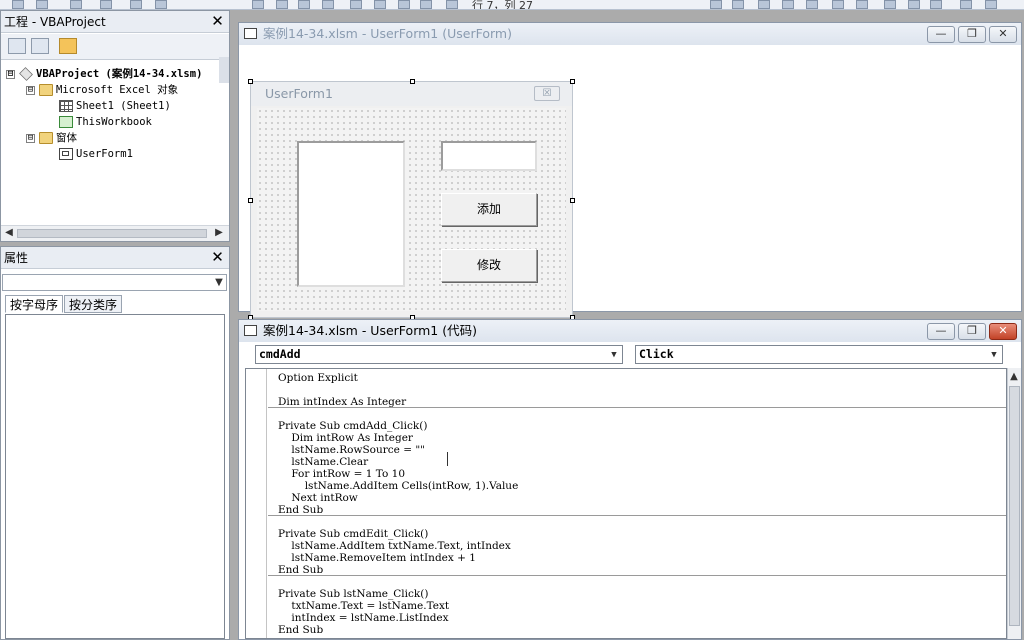 This screenshot has width=1024, height=640. Describe the element at coordinates (356, 4) in the screenshot. I see `project-explorer-icon` at that location.